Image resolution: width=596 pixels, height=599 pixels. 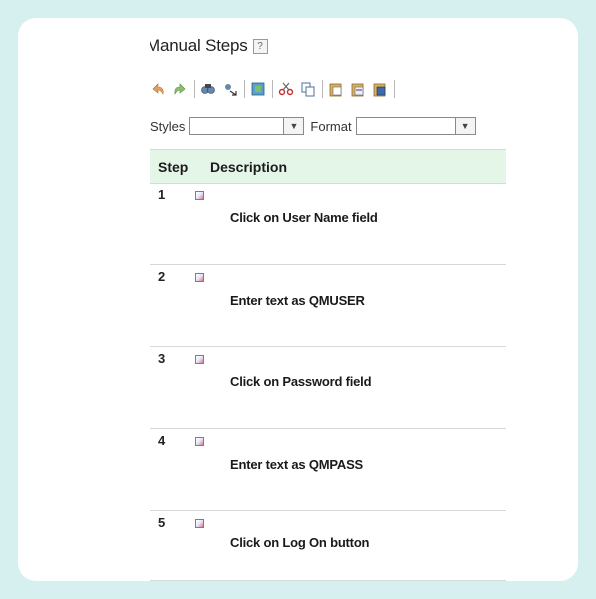 I want to click on insert-icon, so click(x=258, y=89).